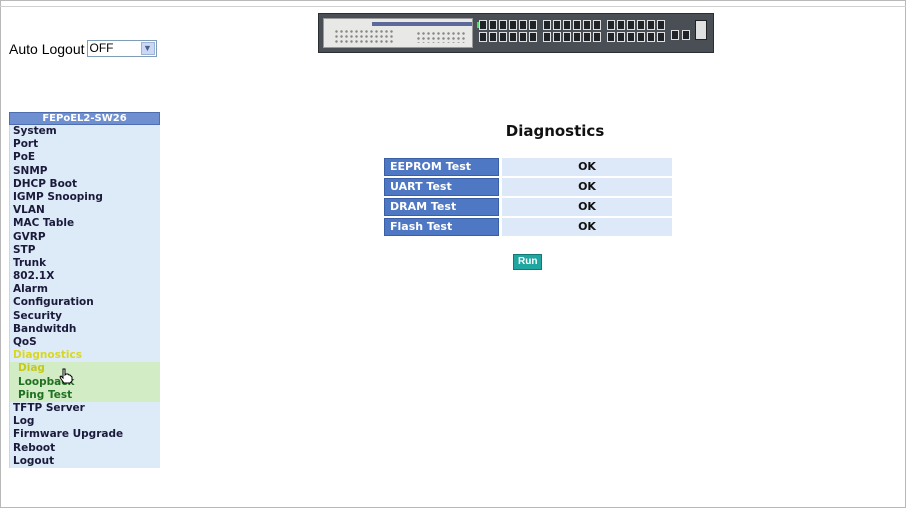  What do you see at coordinates (364, 36) in the screenshot?
I see `switch-led-dots` at bounding box center [364, 36].